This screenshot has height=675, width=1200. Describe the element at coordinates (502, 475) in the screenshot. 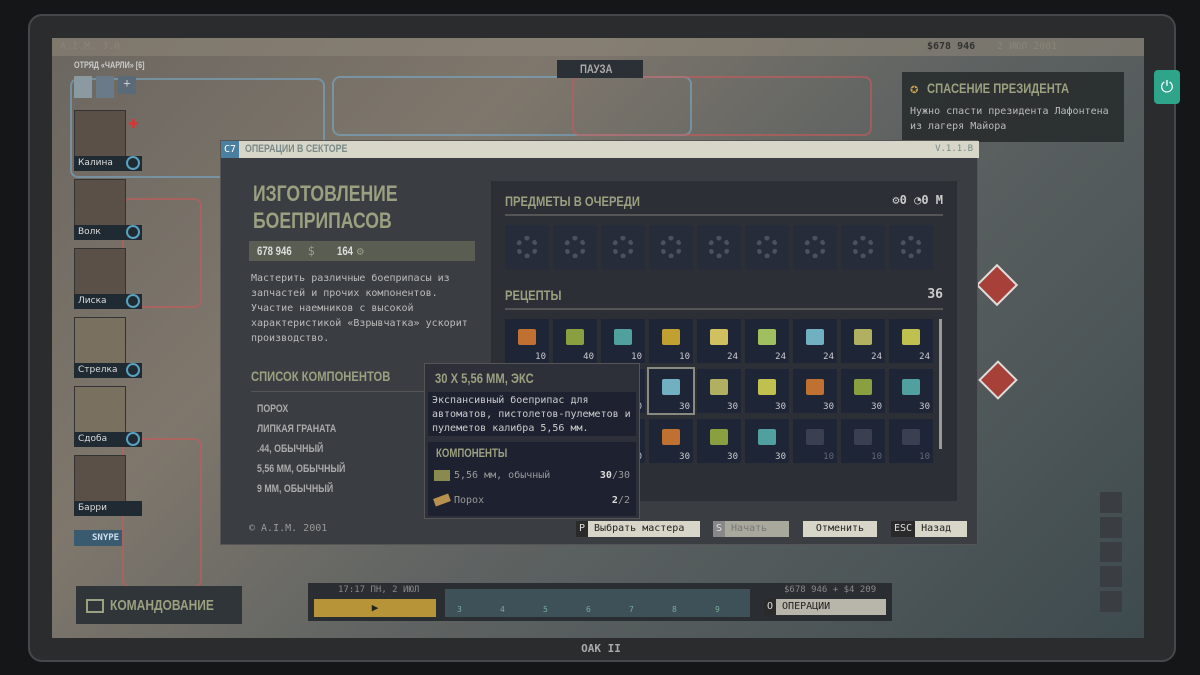

I see `tooltip-component-name: 5,56 мм, обычный` at that location.